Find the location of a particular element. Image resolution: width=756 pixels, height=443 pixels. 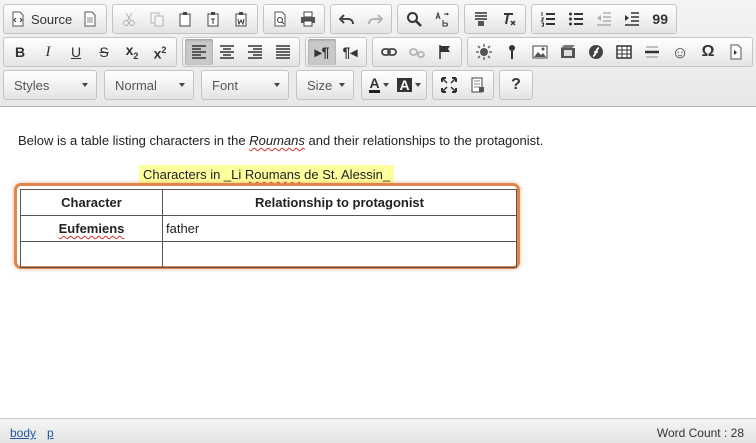

element-path-body: body is located at coordinates (23, 433).